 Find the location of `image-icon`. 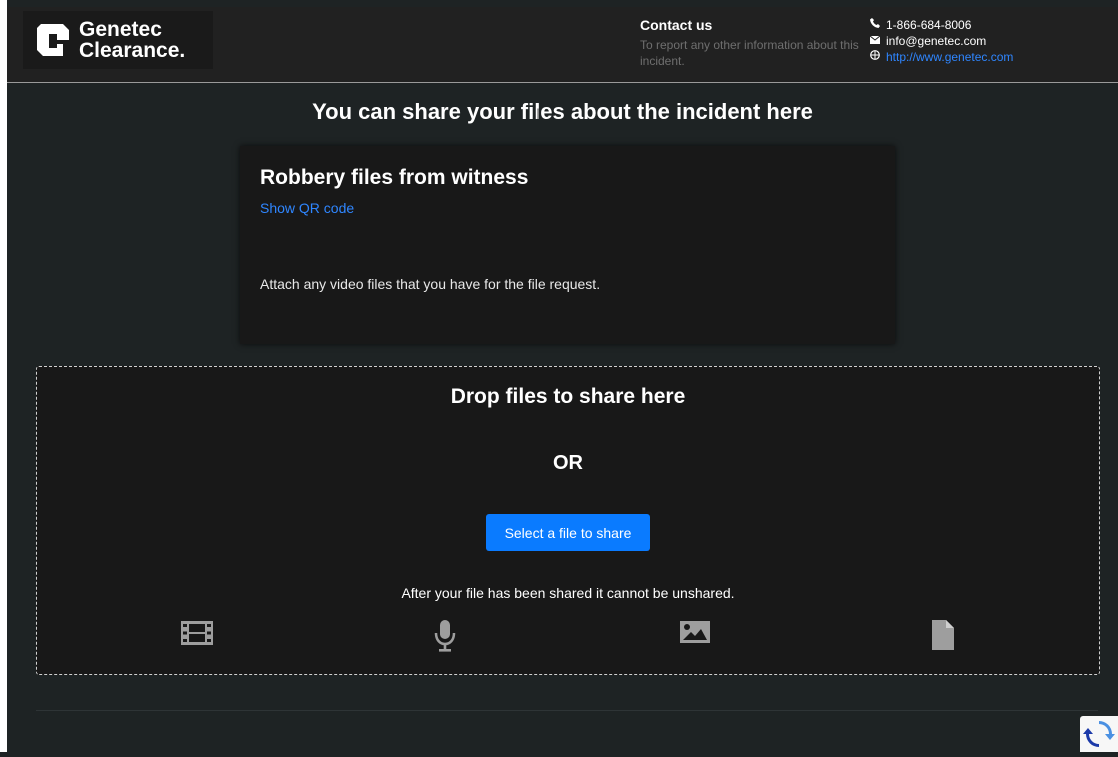

image-icon is located at coordinates (695, 632).